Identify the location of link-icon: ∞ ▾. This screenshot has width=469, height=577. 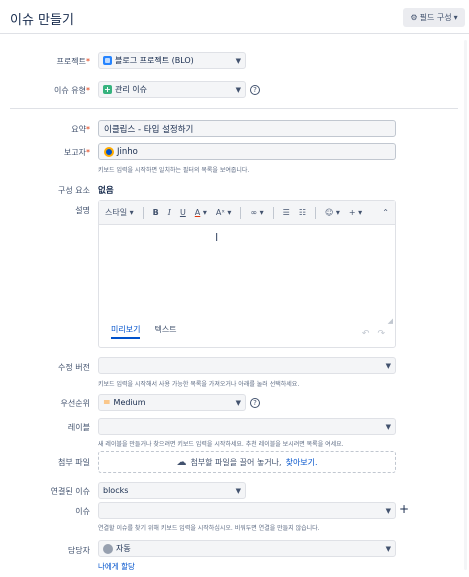
(256, 212).